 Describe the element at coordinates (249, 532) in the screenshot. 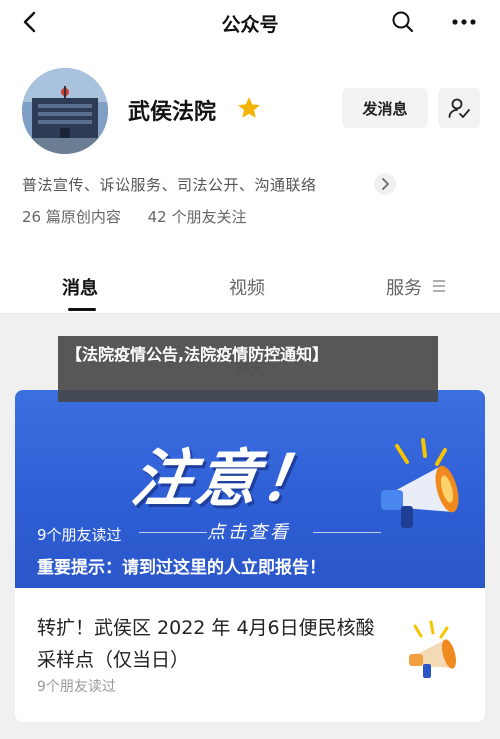

I see `cover-subtitle: 点击查看` at that location.